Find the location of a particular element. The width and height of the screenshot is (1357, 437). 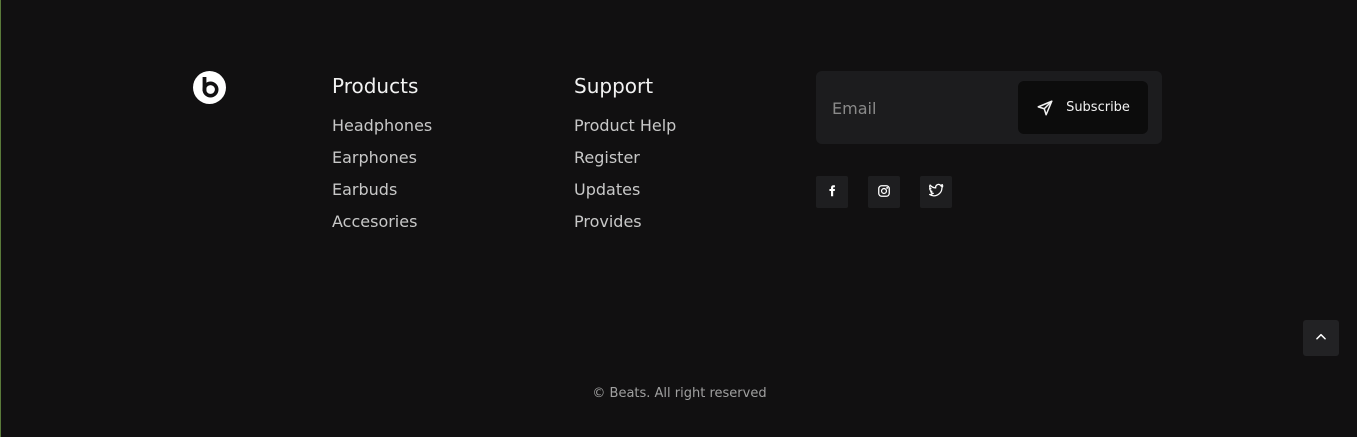

products-heading: Products is located at coordinates (375, 86).